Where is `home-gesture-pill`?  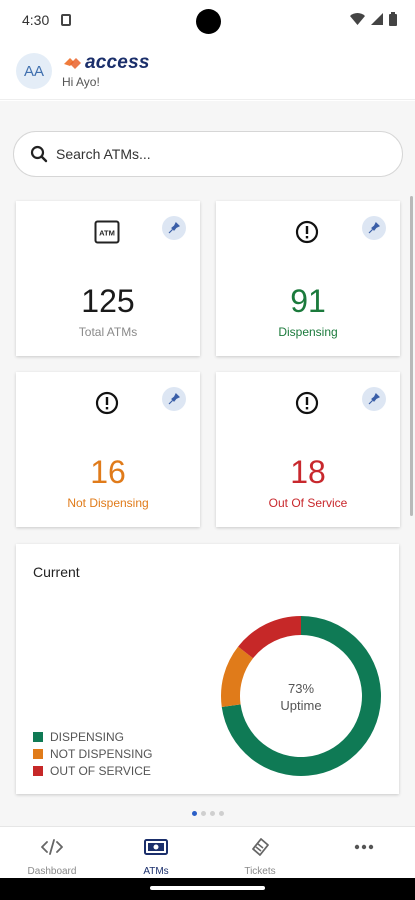
home-gesture-pill is located at coordinates (207, 888).